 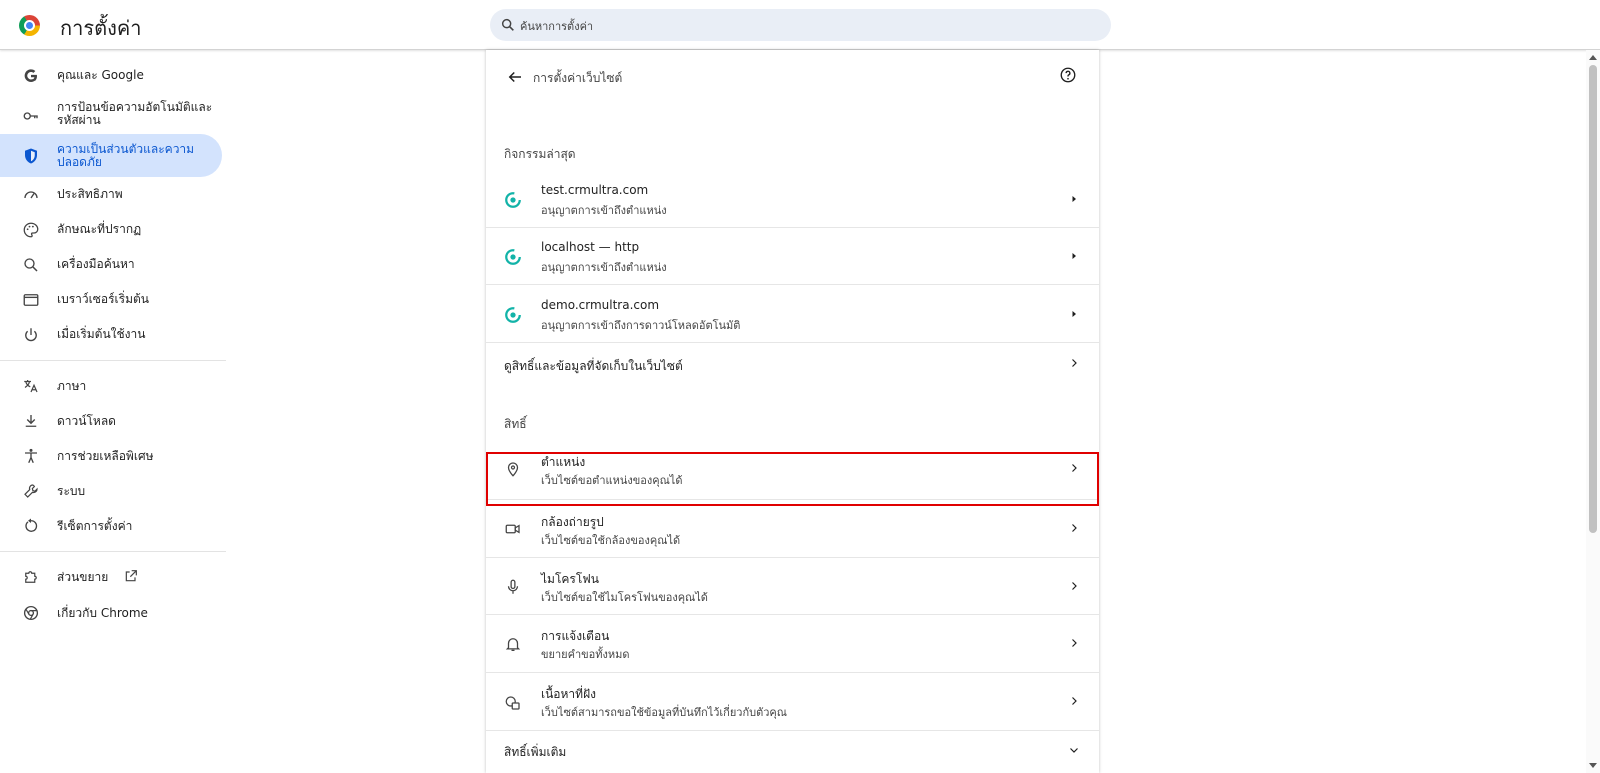 I want to click on shield-icon, so click(x=31, y=156).